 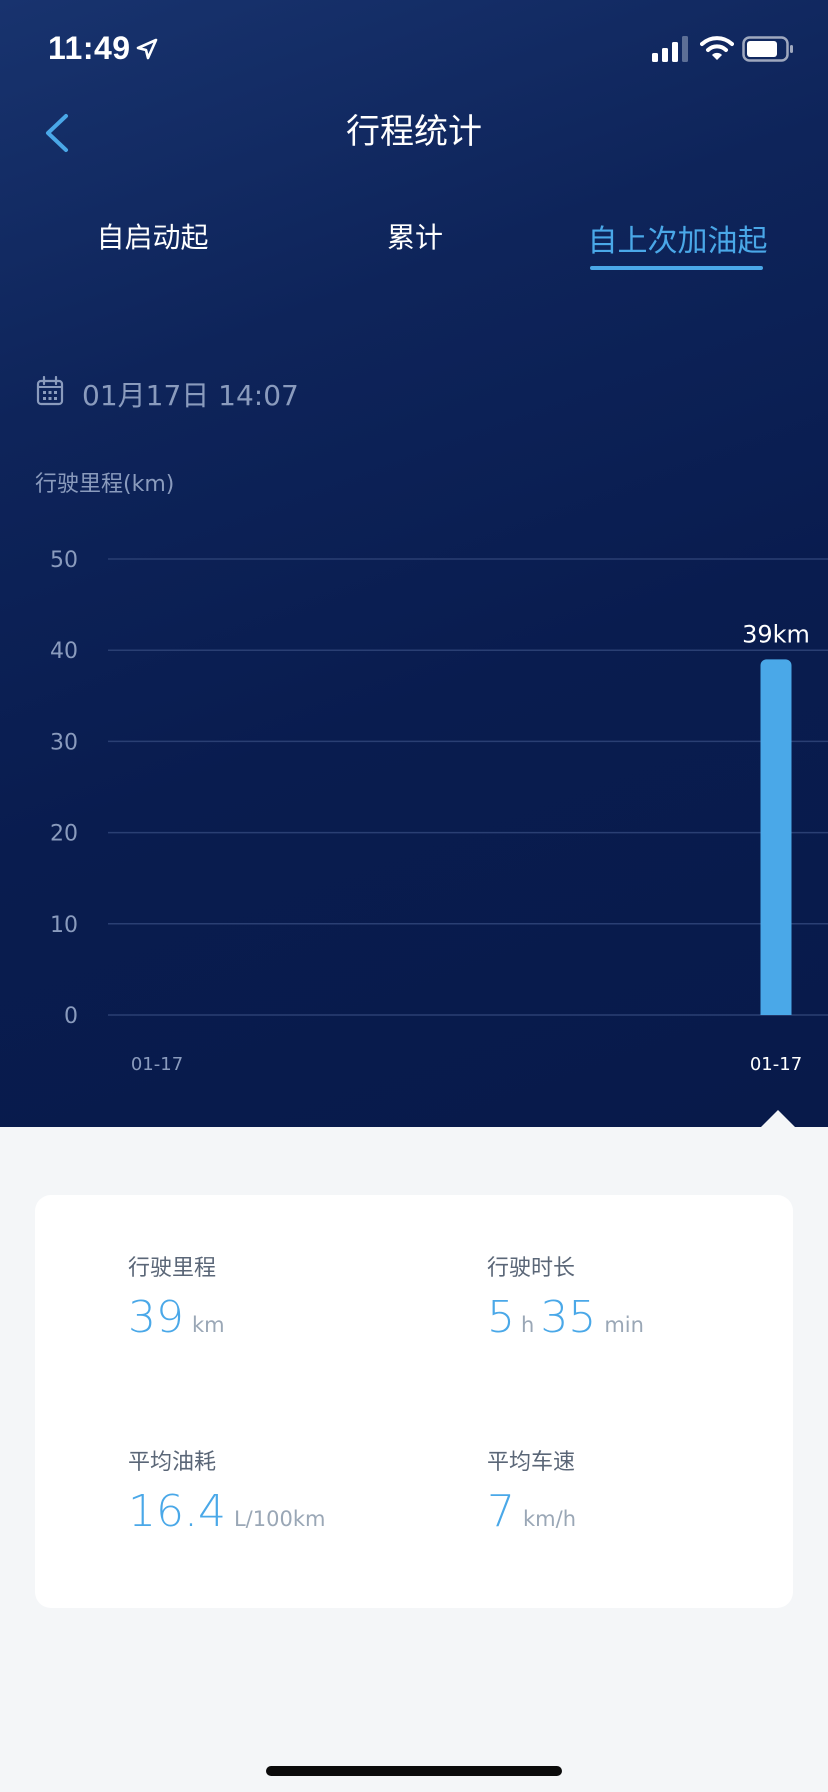 I want to click on y-tick-label-30: 30, so click(x=64, y=742).